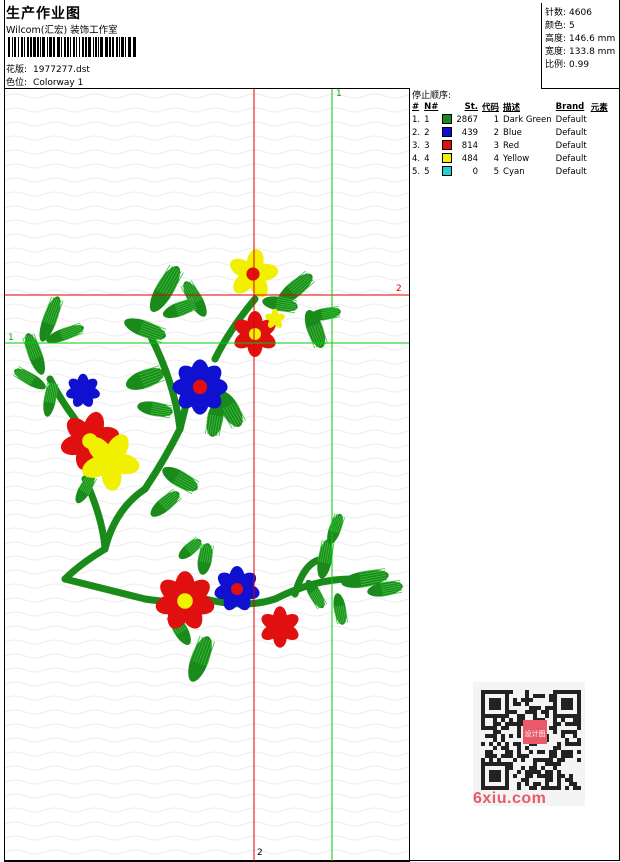 The height and width of the screenshot is (862, 620). Describe the element at coordinates (427, 145) in the screenshot. I see `stop-needle: 3` at that location.